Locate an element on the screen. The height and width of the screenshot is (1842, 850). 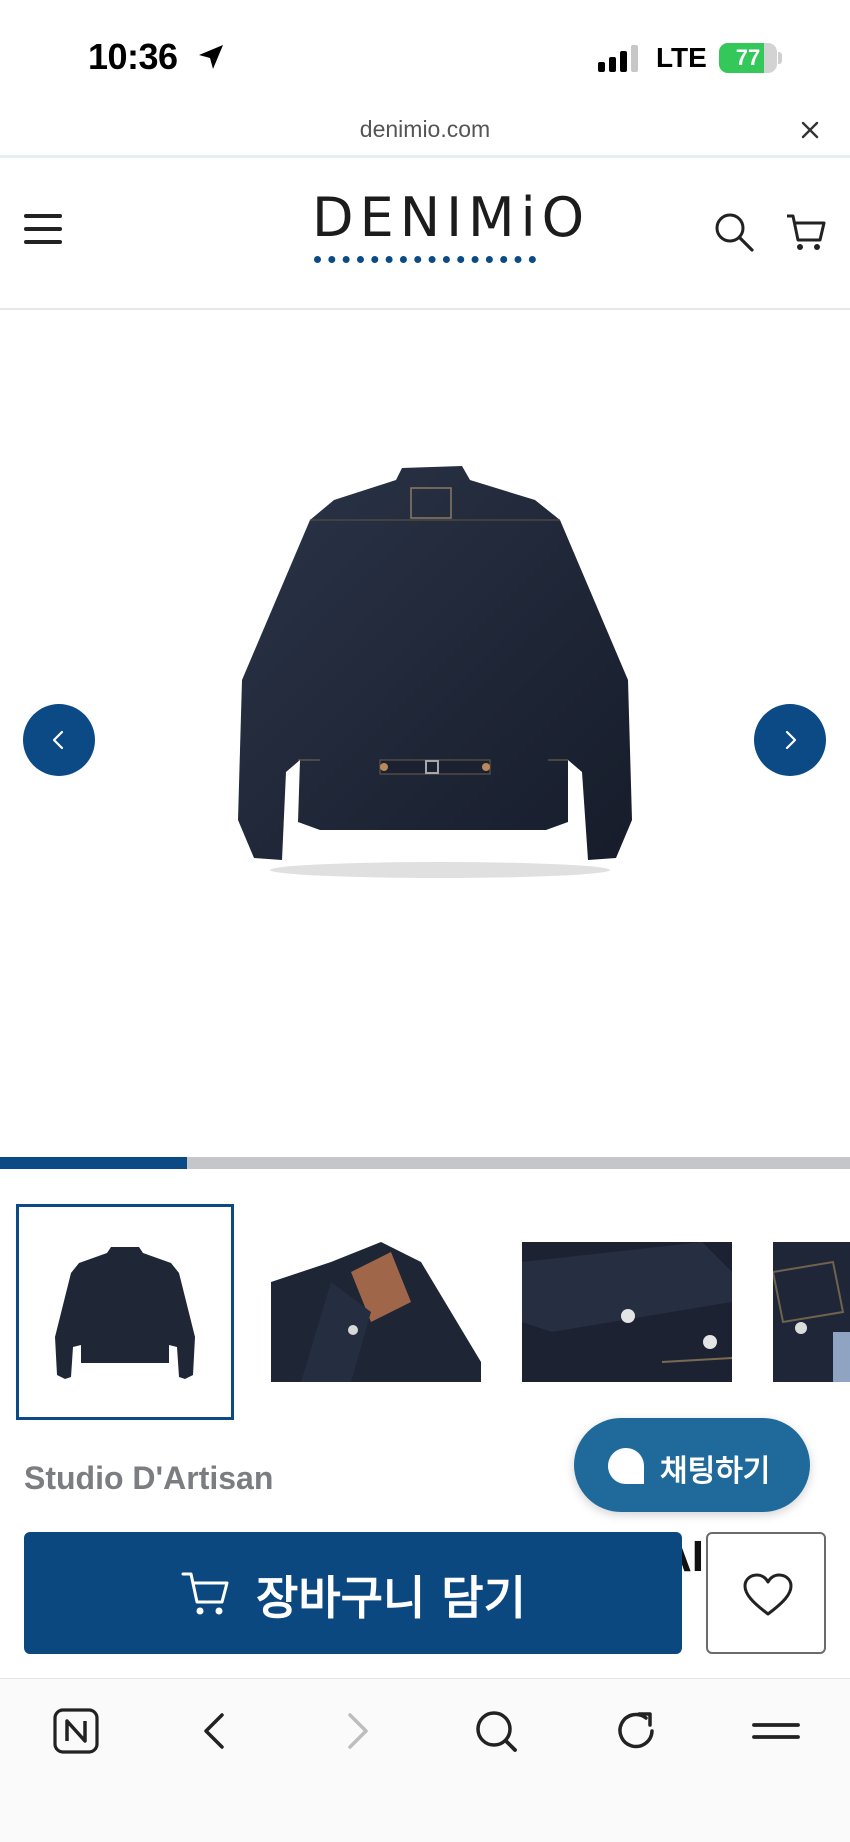
heart-icon is located at coordinates (768, 1594).